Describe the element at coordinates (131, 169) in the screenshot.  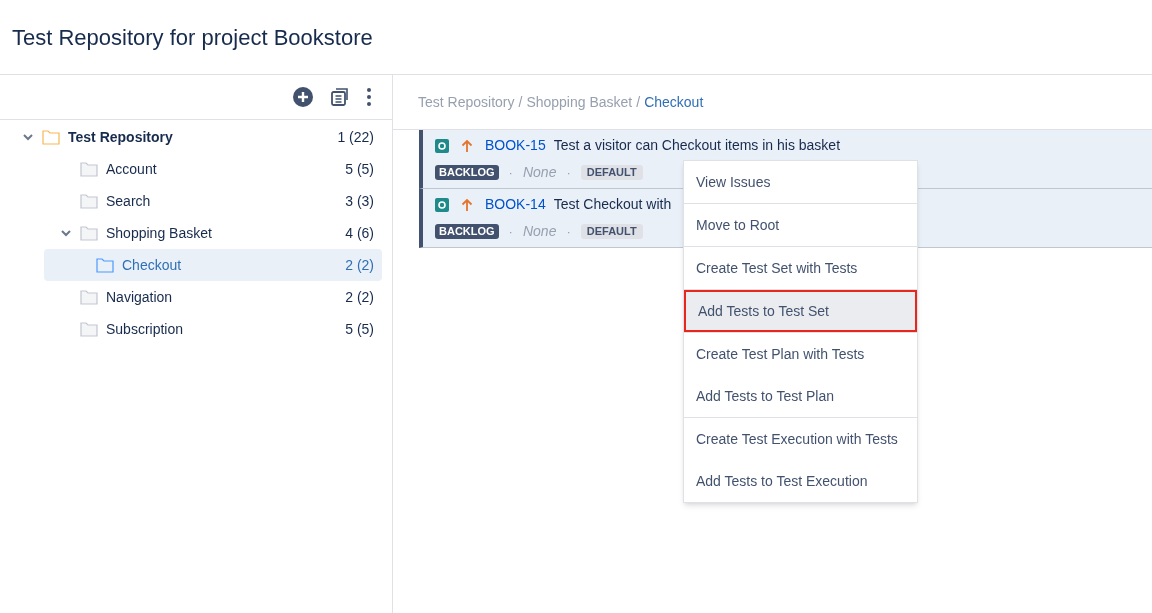
I see `tree-item-label: Account` at that location.